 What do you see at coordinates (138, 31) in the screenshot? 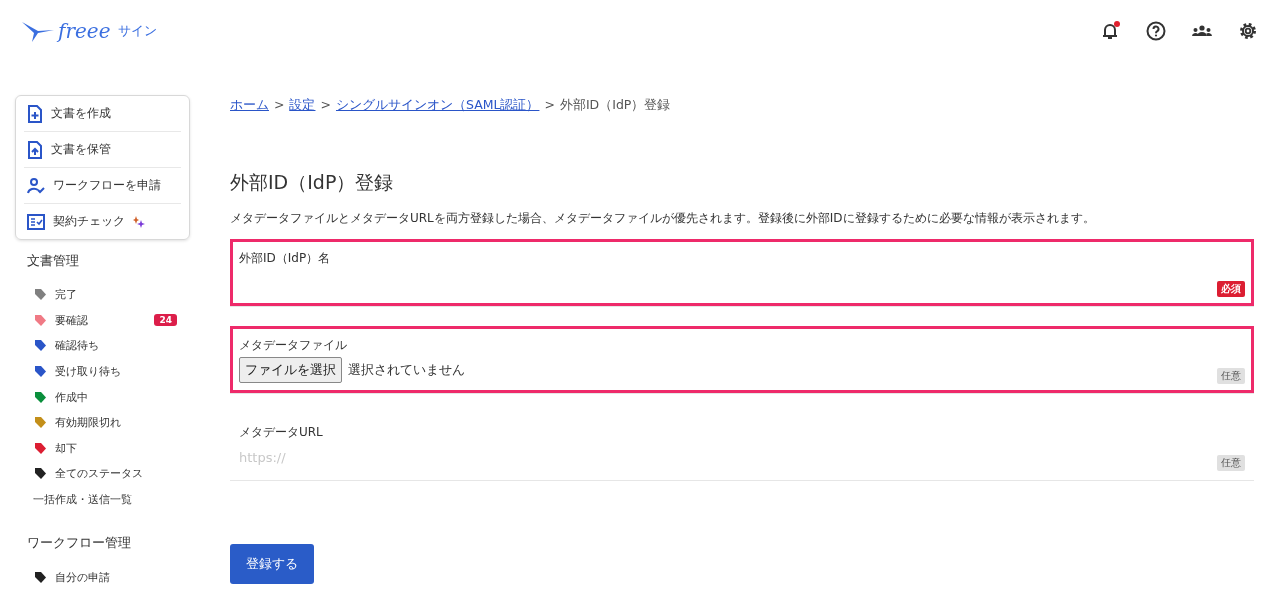
I see `logo-suffix: サイン` at bounding box center [138, 31].